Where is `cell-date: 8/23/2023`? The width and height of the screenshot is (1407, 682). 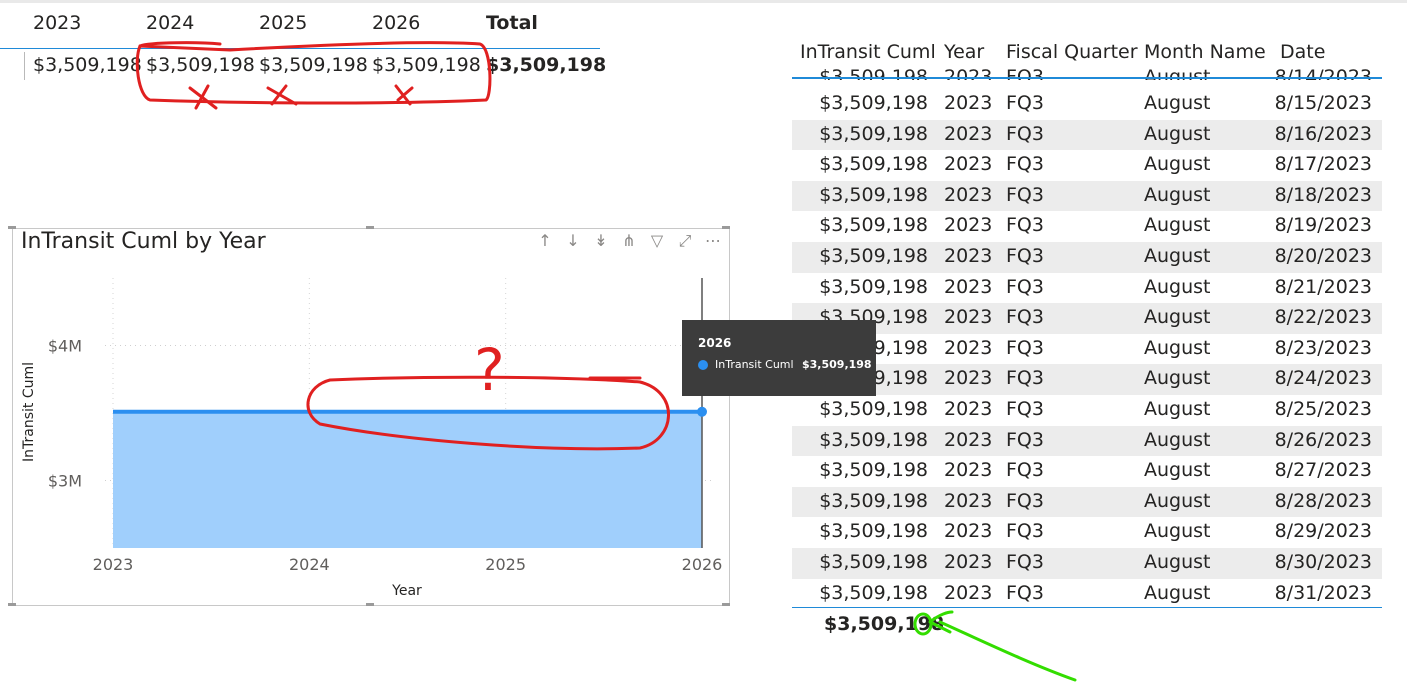
cell-date: 8/23/2023 is located at coordinates (1323, 347).